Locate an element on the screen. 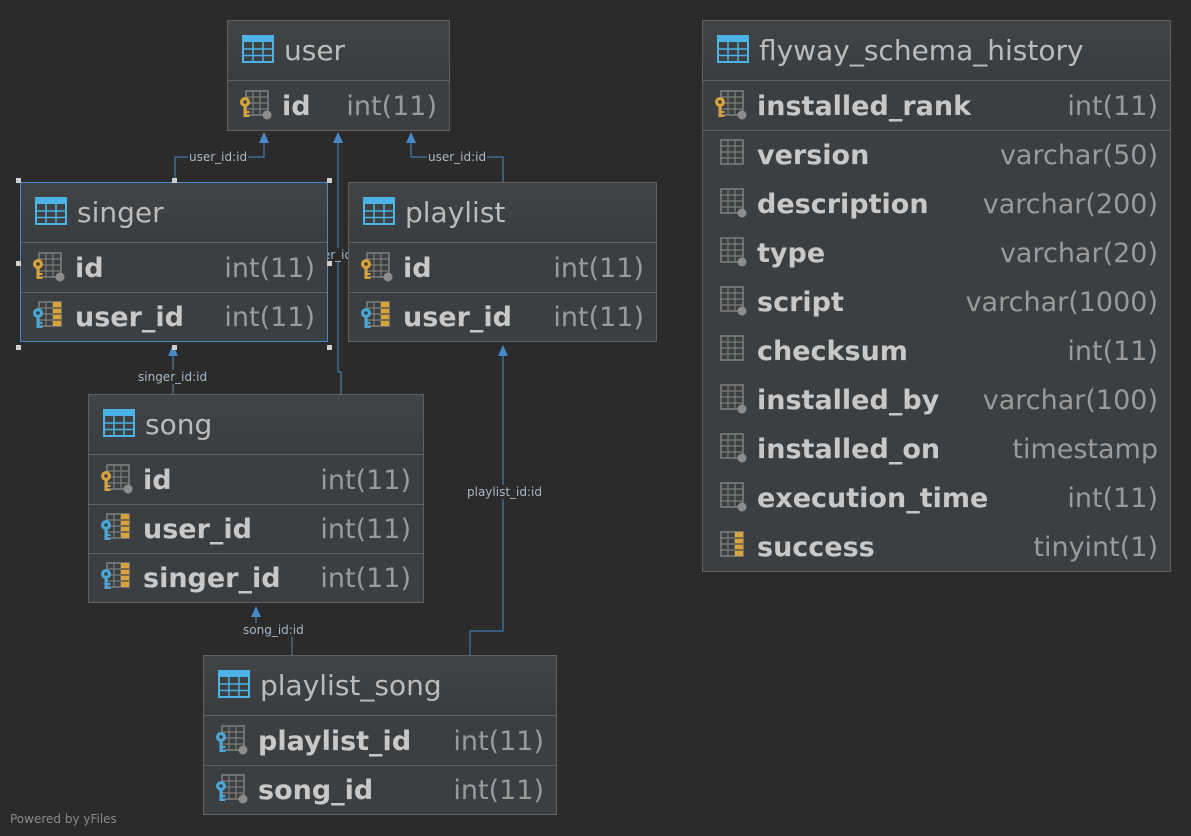  column-row: song_id int(11) is located at coordinates (380, 789).